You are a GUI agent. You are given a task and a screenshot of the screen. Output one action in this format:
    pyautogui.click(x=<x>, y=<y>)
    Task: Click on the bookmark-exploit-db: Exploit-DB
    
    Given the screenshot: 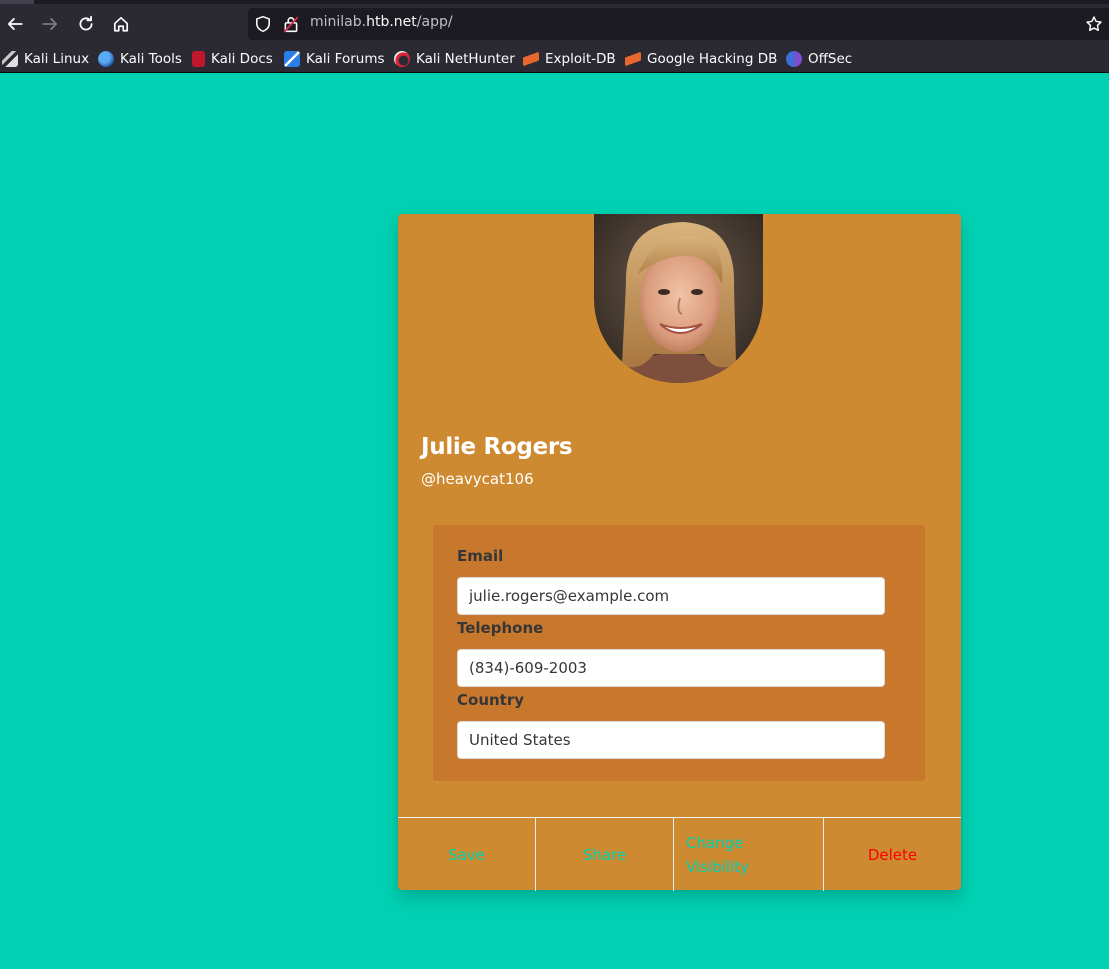 What is the action you would take?
    pyautogui.click(x=569, y=59)
    